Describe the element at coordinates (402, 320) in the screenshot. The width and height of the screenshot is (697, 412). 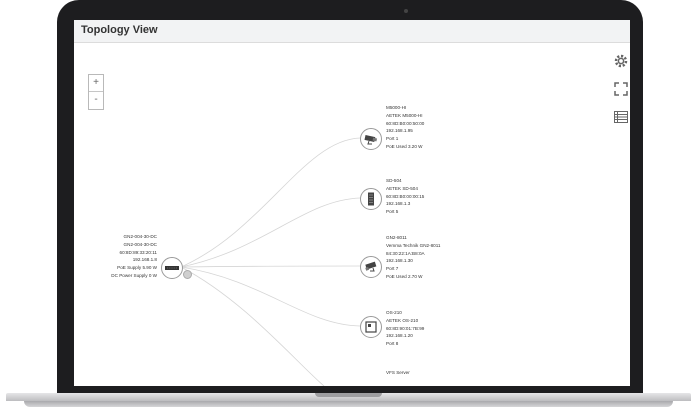
I see `device-4-model: AETEK OS-210` at that location.